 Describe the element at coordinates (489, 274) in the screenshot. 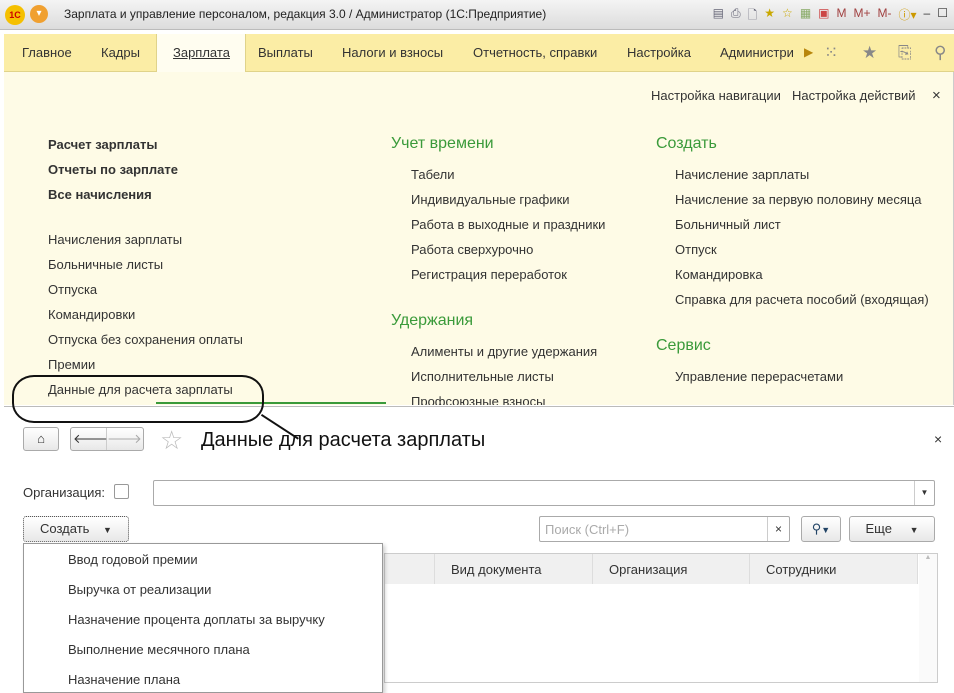

I see `link-overwork: Регистрация переработок` at that location.